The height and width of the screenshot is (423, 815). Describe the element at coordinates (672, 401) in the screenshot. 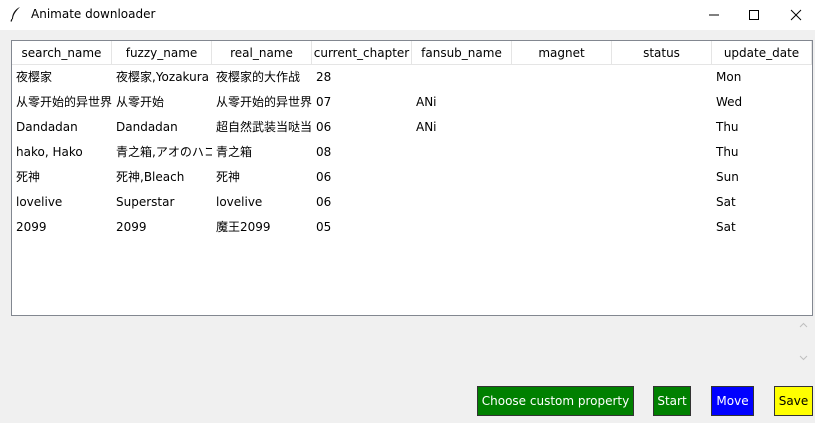

I see `start-button: Start` at that location.